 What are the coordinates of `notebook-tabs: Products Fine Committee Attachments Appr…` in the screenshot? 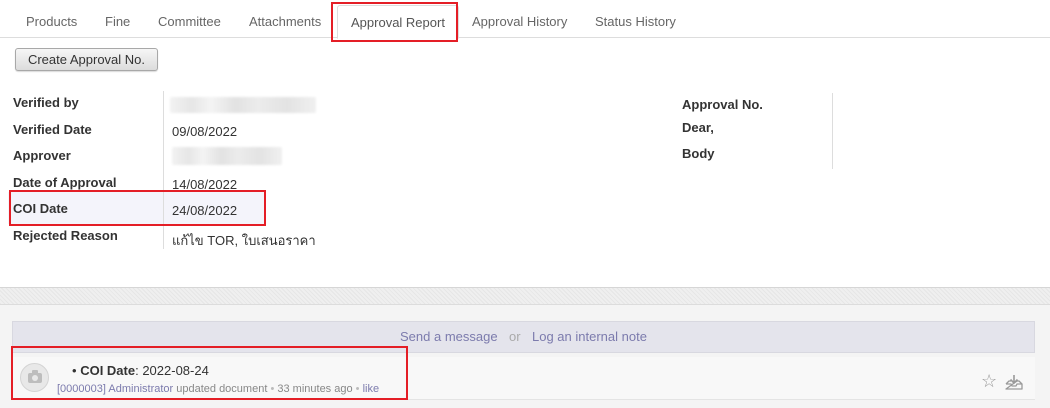 It's located at (525, 19).